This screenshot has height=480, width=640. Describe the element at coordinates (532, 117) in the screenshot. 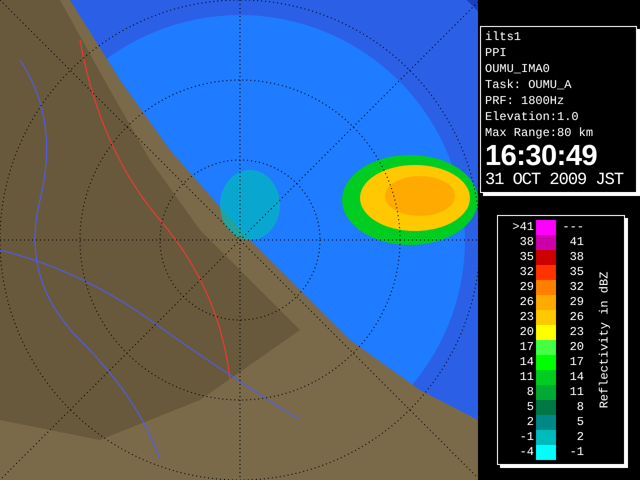

I see `info-text: Elevation:1.0` at that location.